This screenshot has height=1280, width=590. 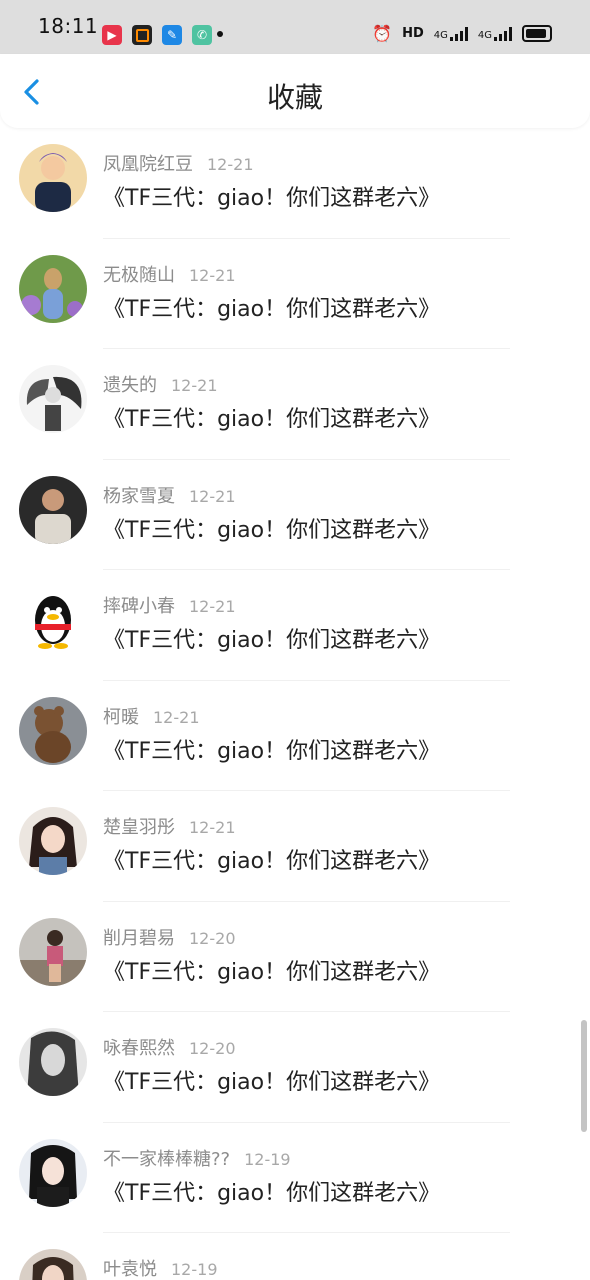 What do you see at coordinates (112, 35) in the screenshot?
I see `video-app-icon: ▶` at bounding box center [112, 35].